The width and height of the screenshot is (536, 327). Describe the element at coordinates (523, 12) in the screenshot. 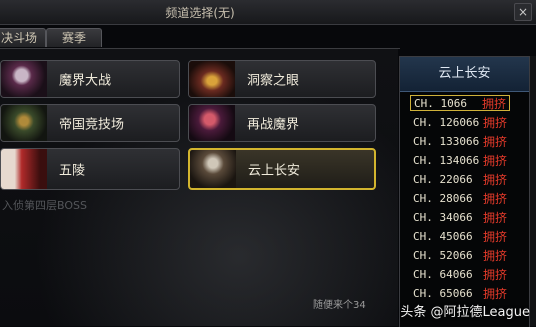

I see `close-button: ×` at that location.